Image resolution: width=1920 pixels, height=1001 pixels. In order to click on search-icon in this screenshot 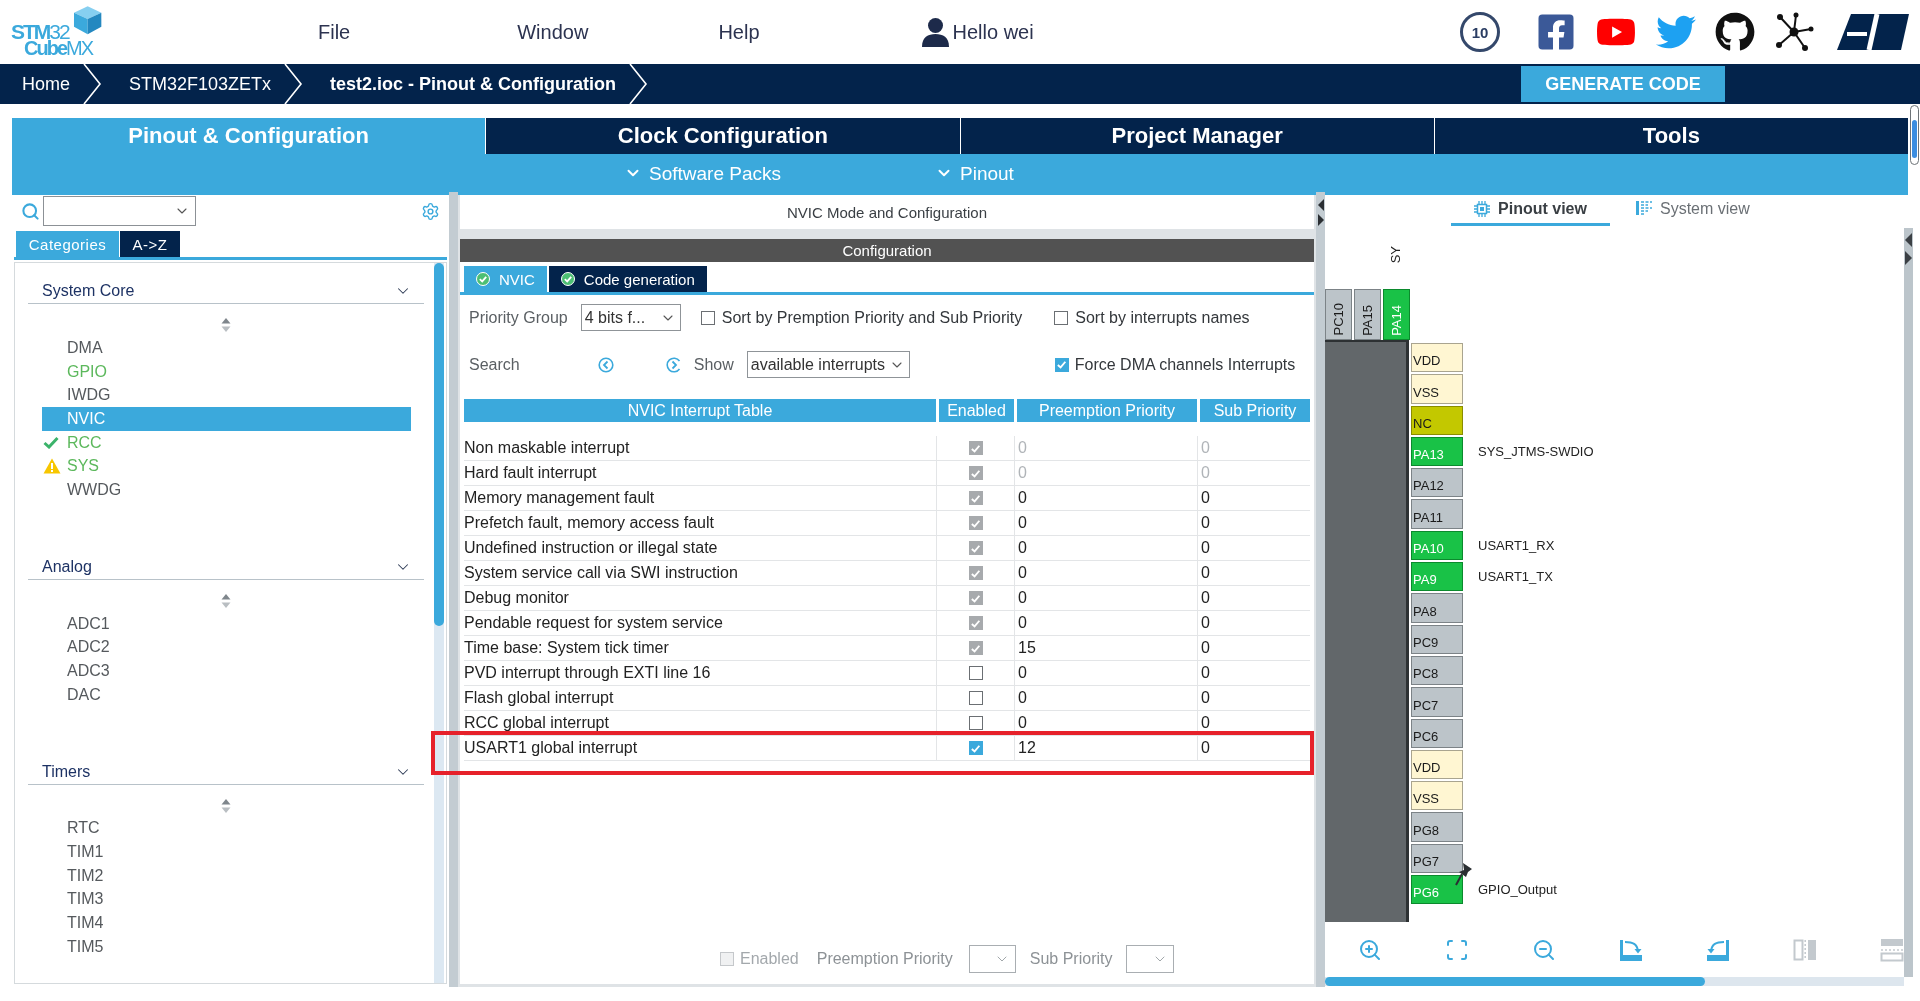, I will do `click(30, 211)`.